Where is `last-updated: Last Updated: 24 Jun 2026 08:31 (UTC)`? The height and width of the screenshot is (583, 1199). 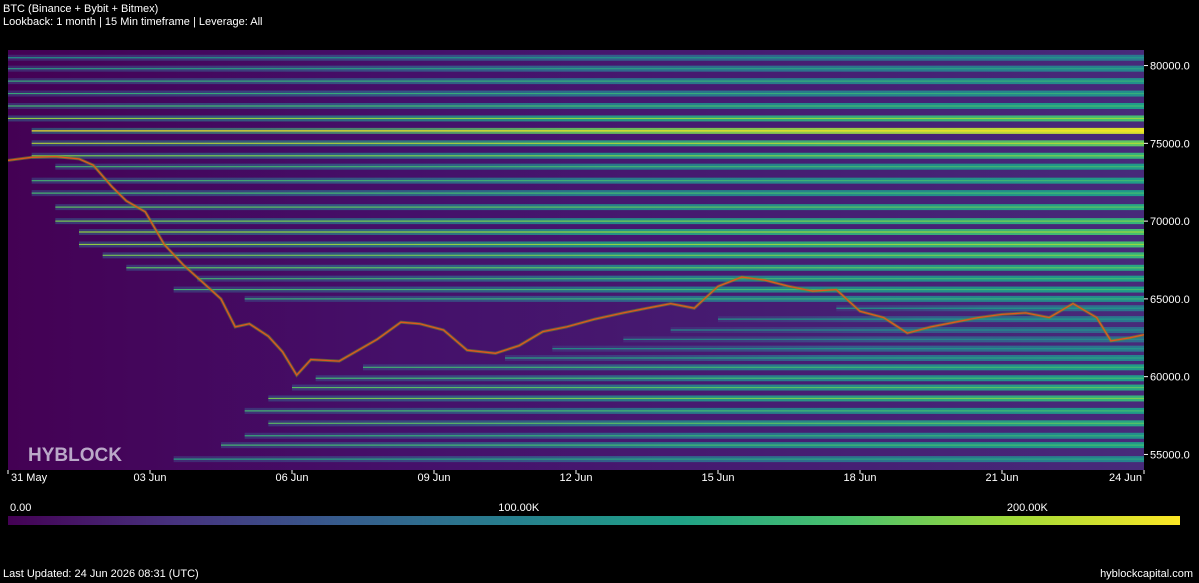 last-updated: Last Updated: 24 Jun 2026 08:31 (UTC) is located at coordinates (101, 574).